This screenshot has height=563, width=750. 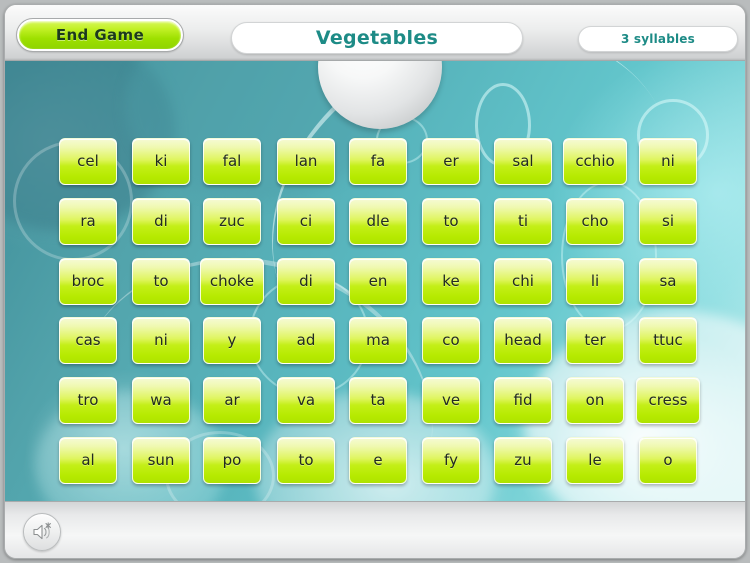 I want to click on syllable-tile-label: head, so click(x=523, y=340).